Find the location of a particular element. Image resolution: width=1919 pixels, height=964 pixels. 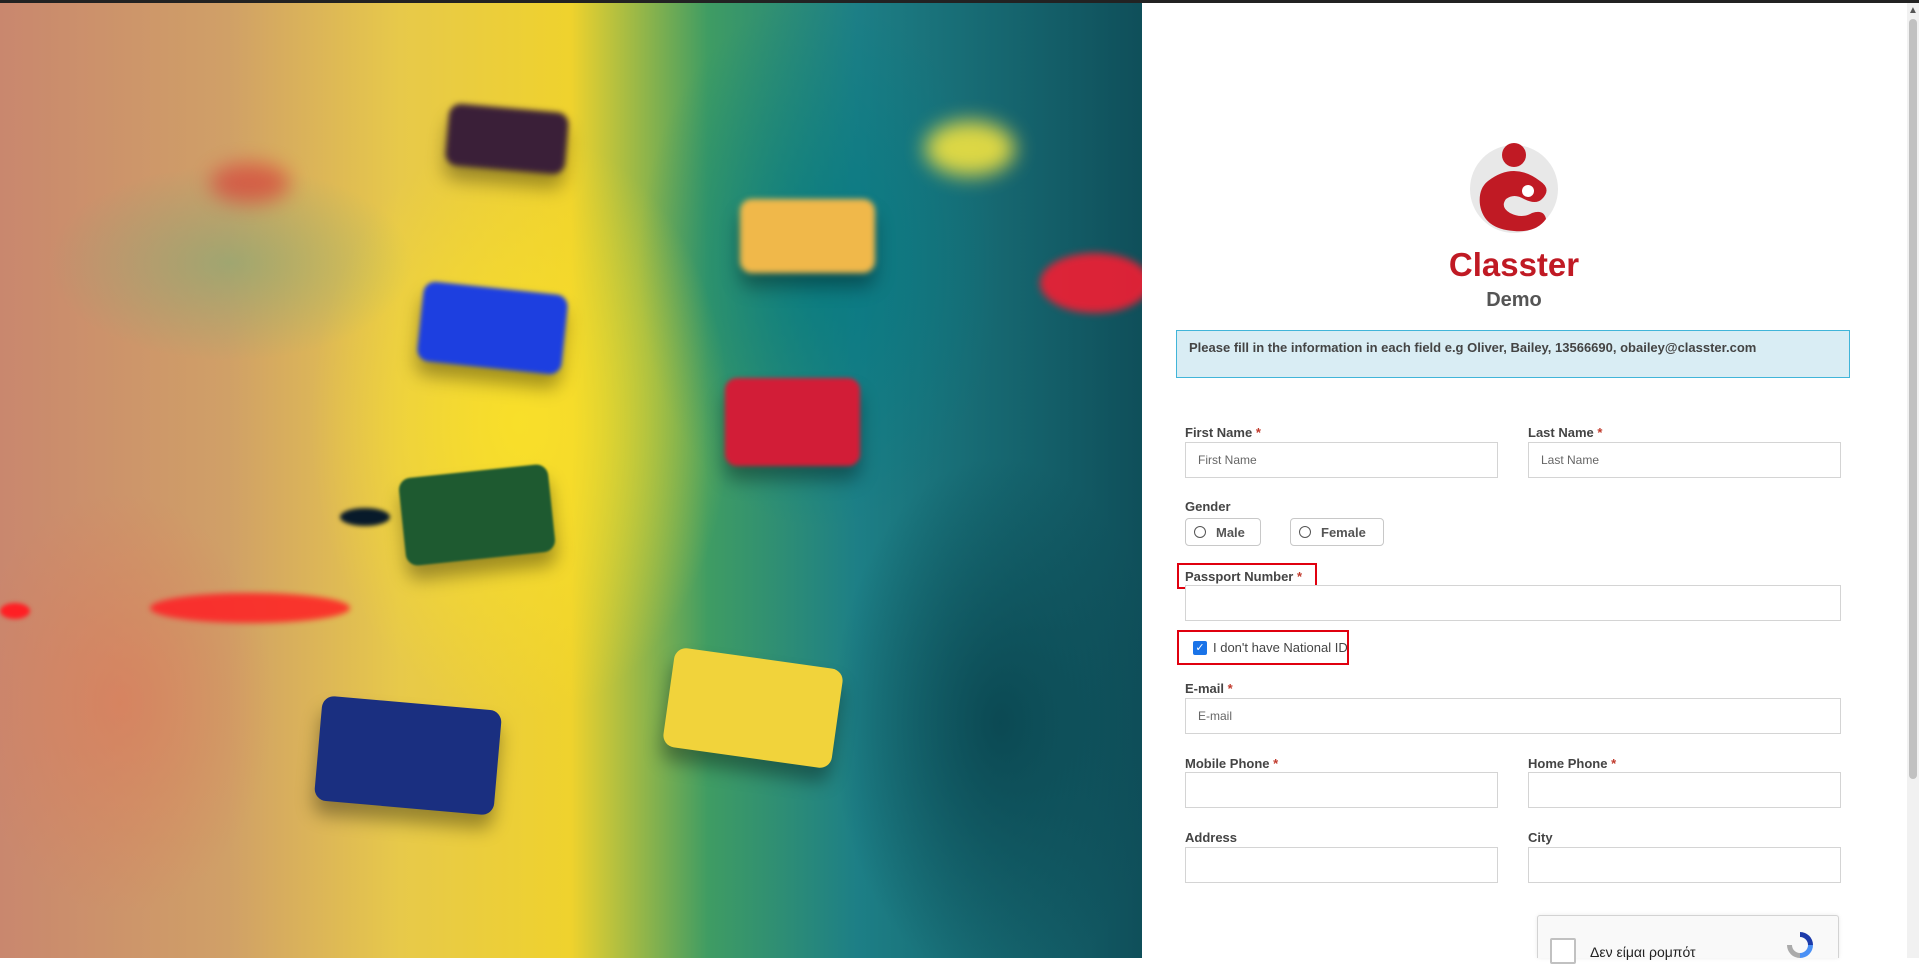

recaptcha-checkbox is located at coordinates (1563, 951).